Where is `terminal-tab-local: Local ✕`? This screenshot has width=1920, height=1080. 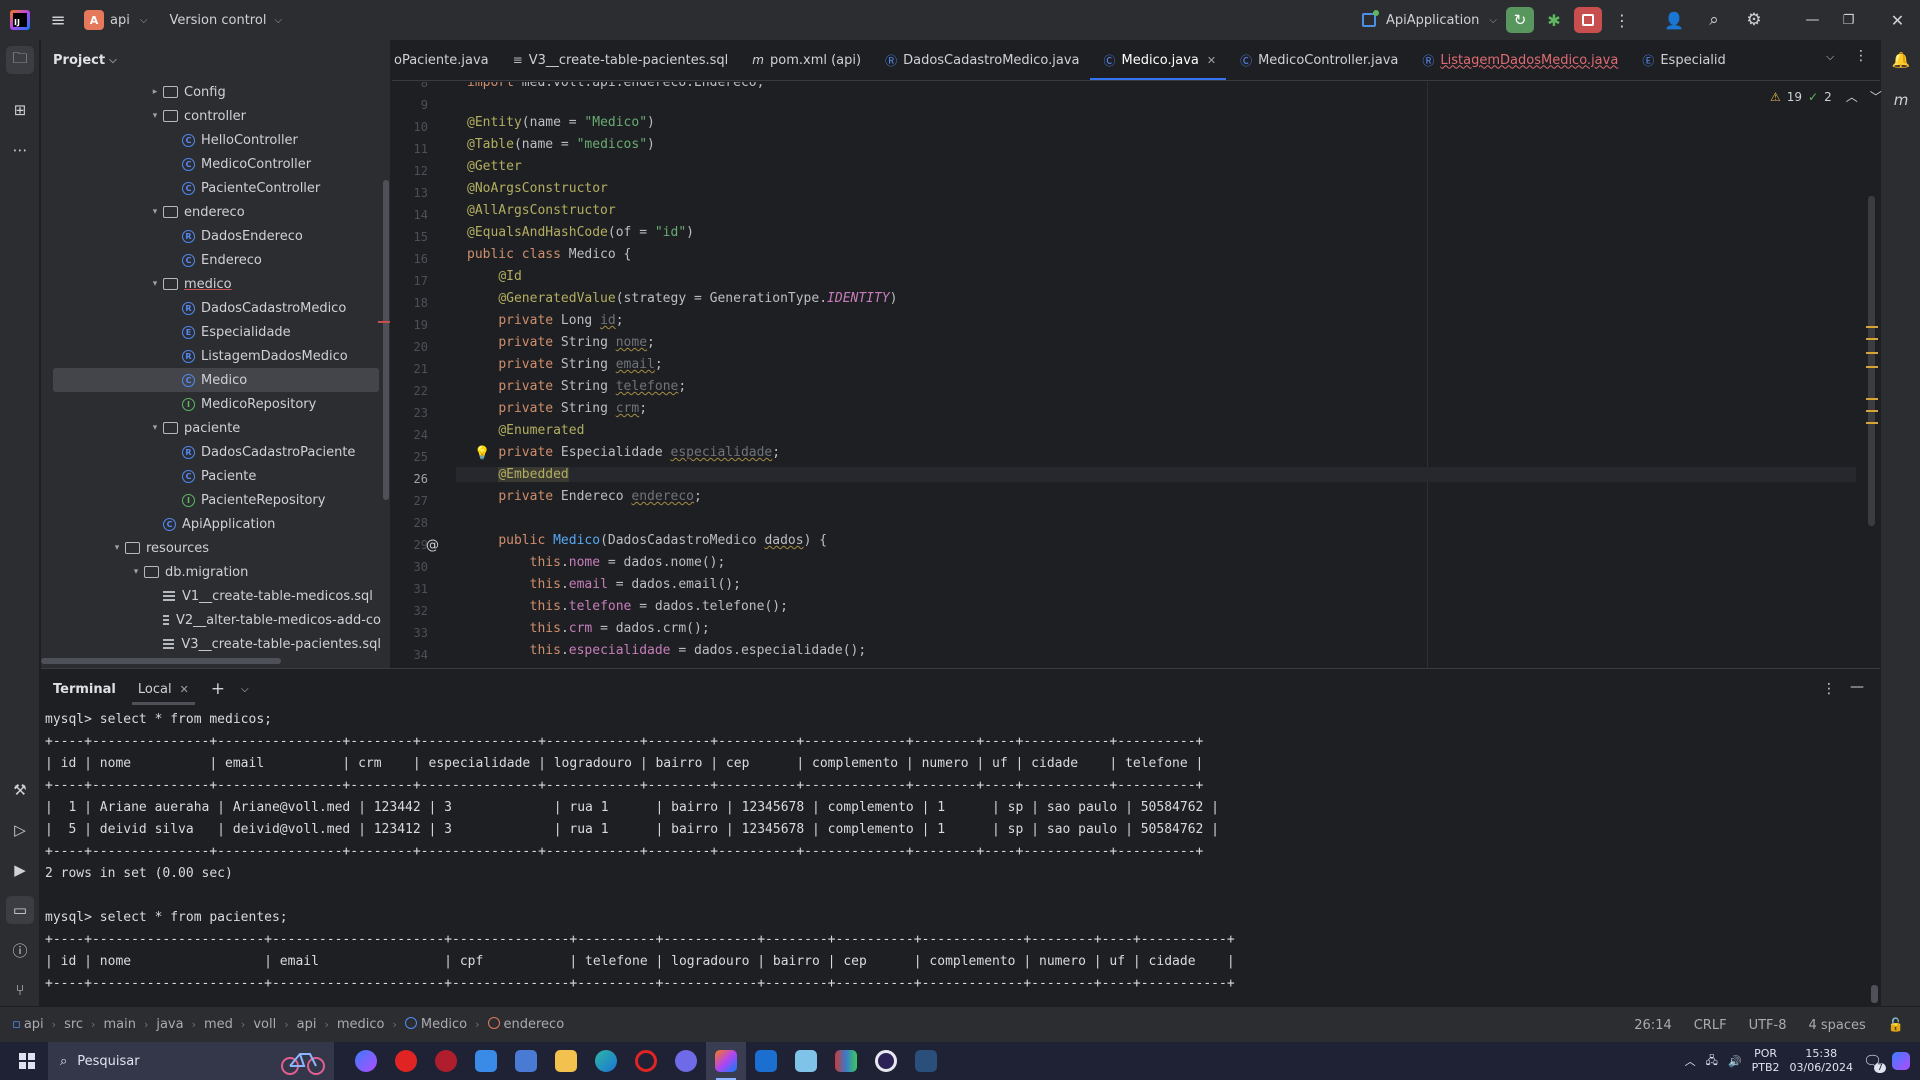 terminal-tab-local: Local ✕ is located at coordinates (163, 689).